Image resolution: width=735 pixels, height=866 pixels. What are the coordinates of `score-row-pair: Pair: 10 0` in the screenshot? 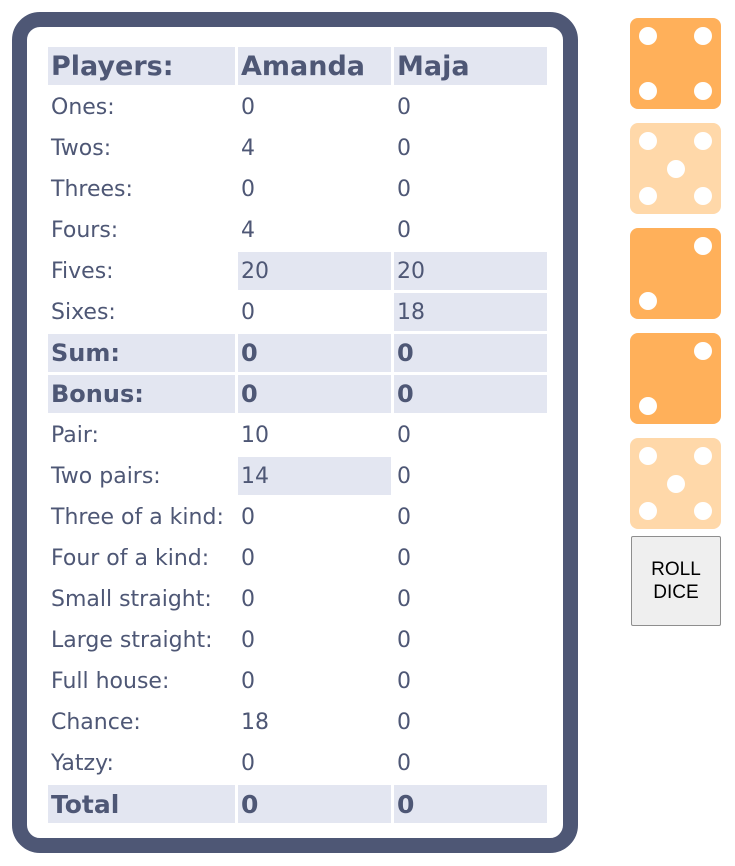 It's located at (297, 435).